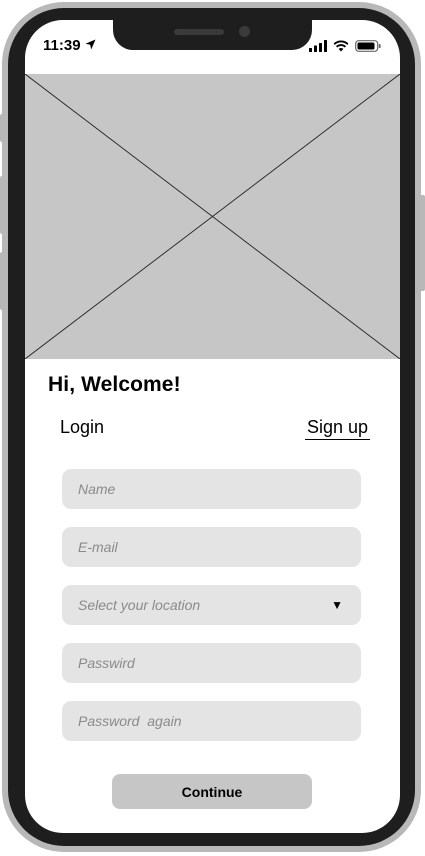 Image resolution: width=425 pixels, height=856 pixels. I want to click on password-again-input, so click(211, 721).